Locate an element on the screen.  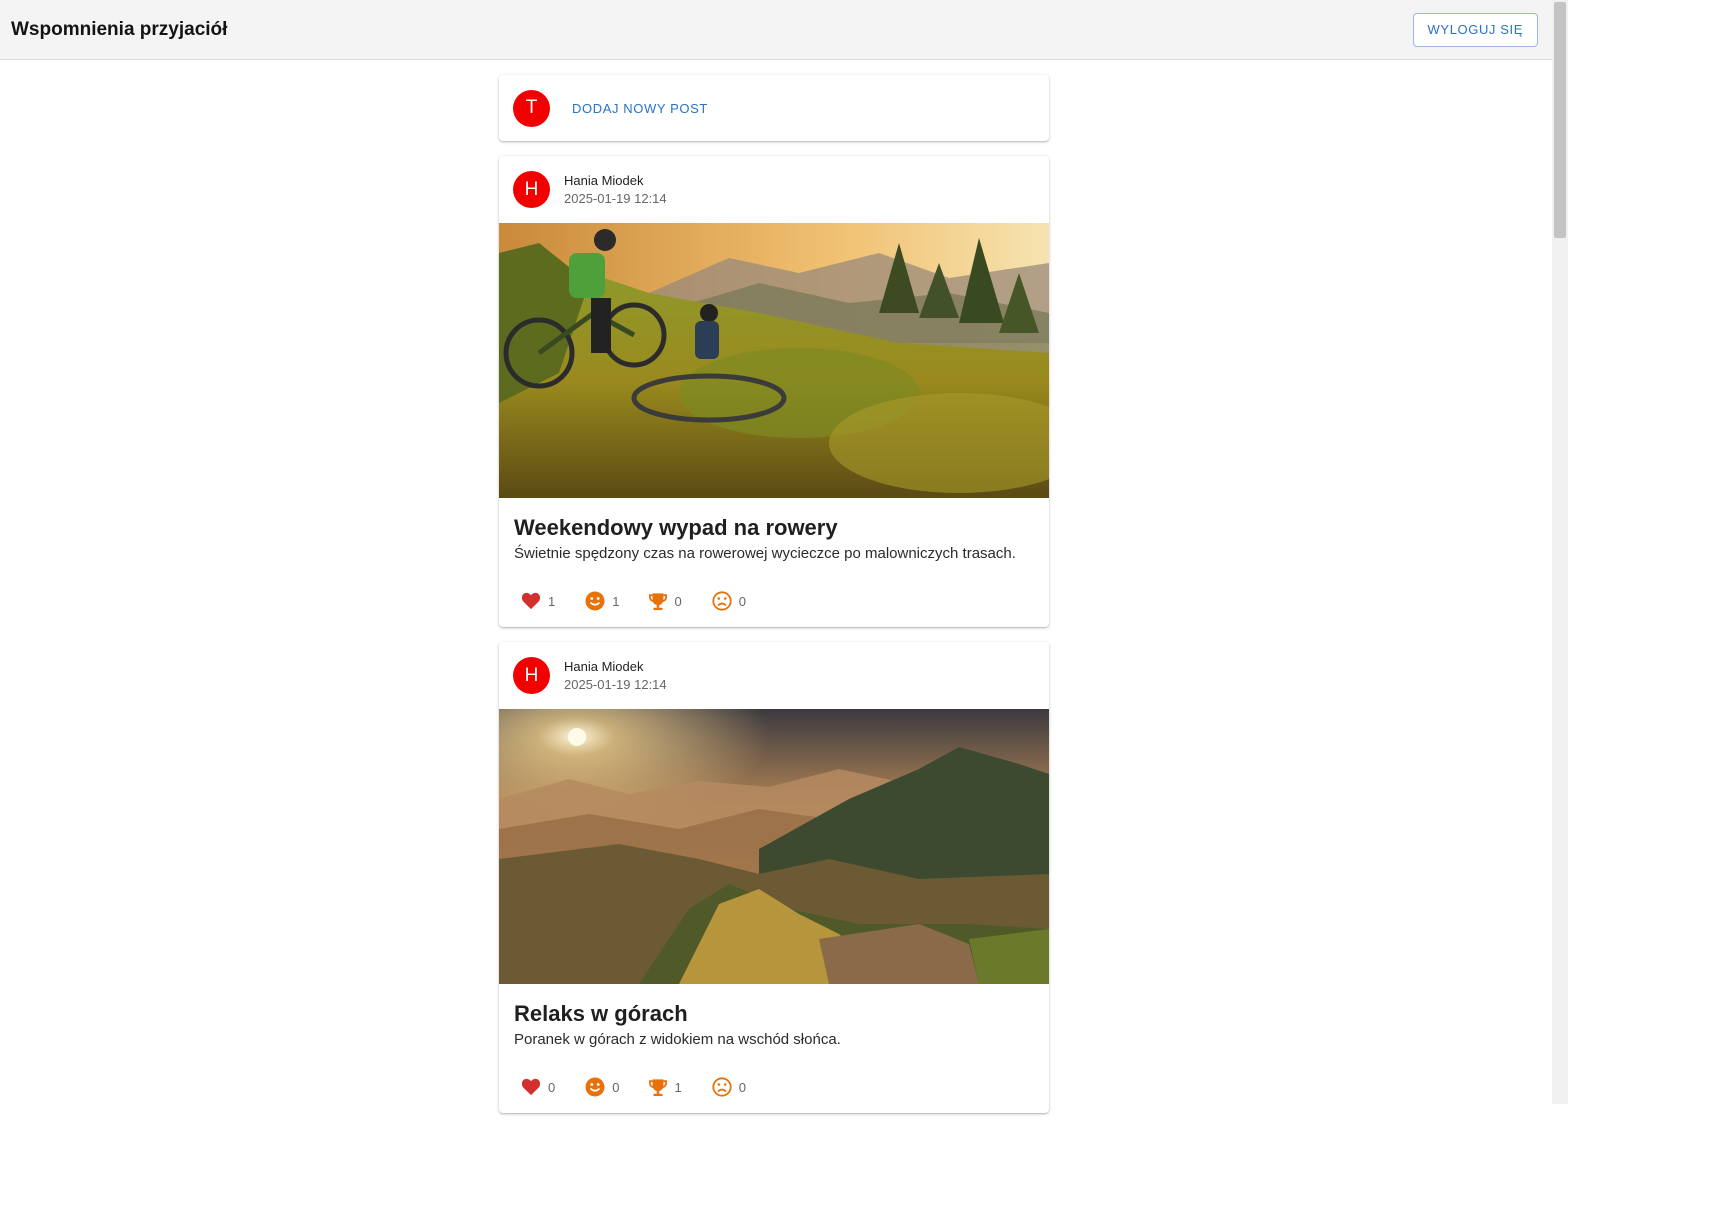
post-title: Weekendowy wypad na rowery is located at coordinates (676, 527).